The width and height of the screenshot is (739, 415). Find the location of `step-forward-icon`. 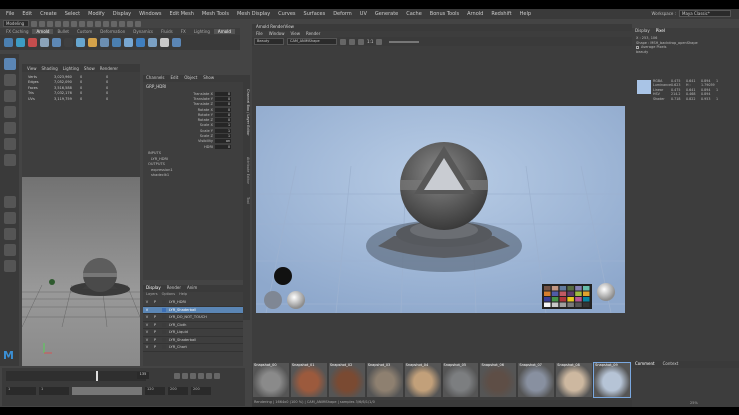

step-forward-icon is located at coordinates (209, 376).